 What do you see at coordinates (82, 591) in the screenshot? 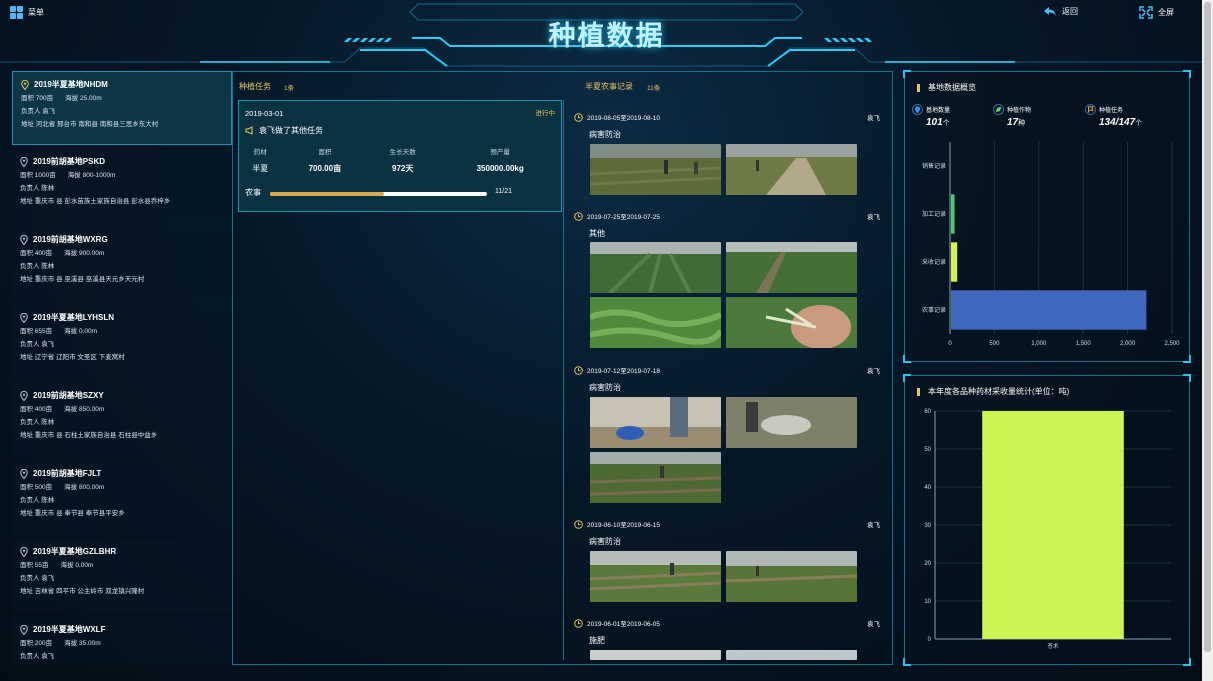
I see `base-address: 地址 吉林省 四平市 公主岭市 双龙镇兴隆村` at bounding box center [82, 591].